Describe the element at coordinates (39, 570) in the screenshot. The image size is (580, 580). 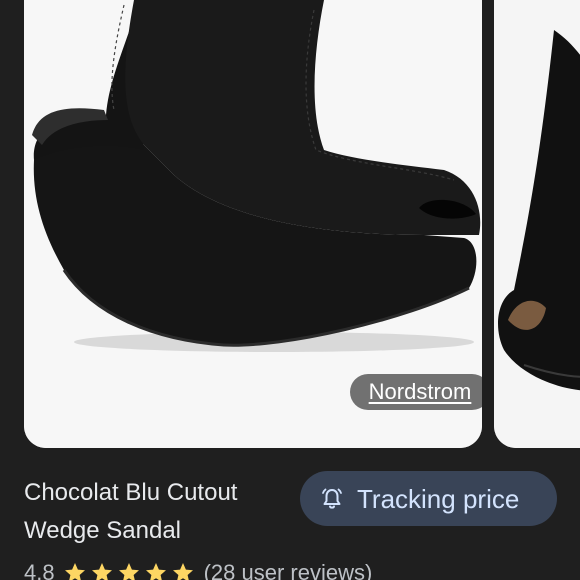
I see `rating-value: 4.8` at that location.